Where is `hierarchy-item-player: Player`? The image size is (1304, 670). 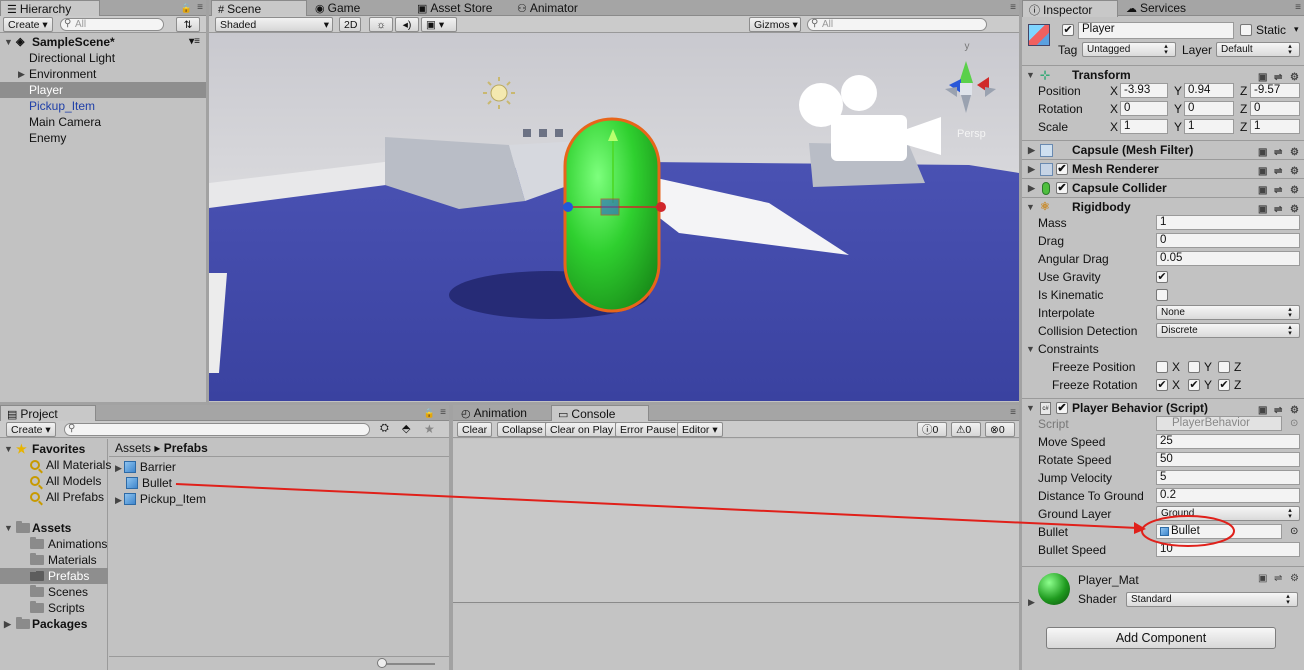 hierarchy-item-player: Player is located at coordinates (103, 90).